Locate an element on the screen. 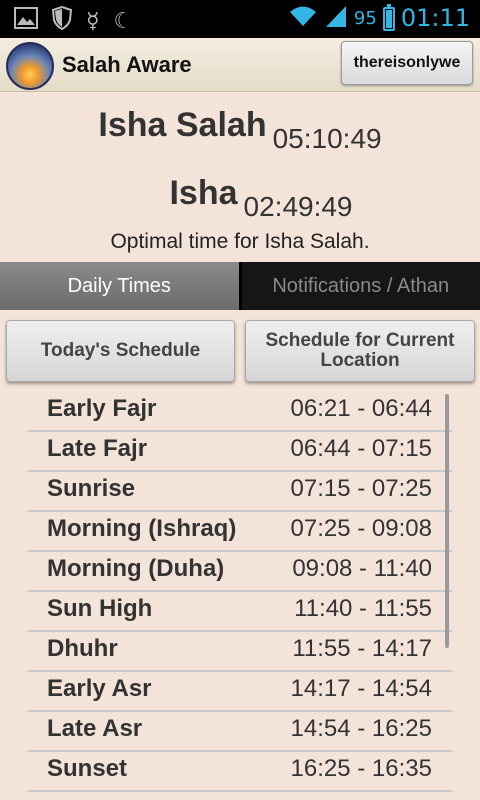 The height and width of the screenshot is (800, 480). list-item: Sun High 11:40 - 11:55 is located at coordinates (240, 612).